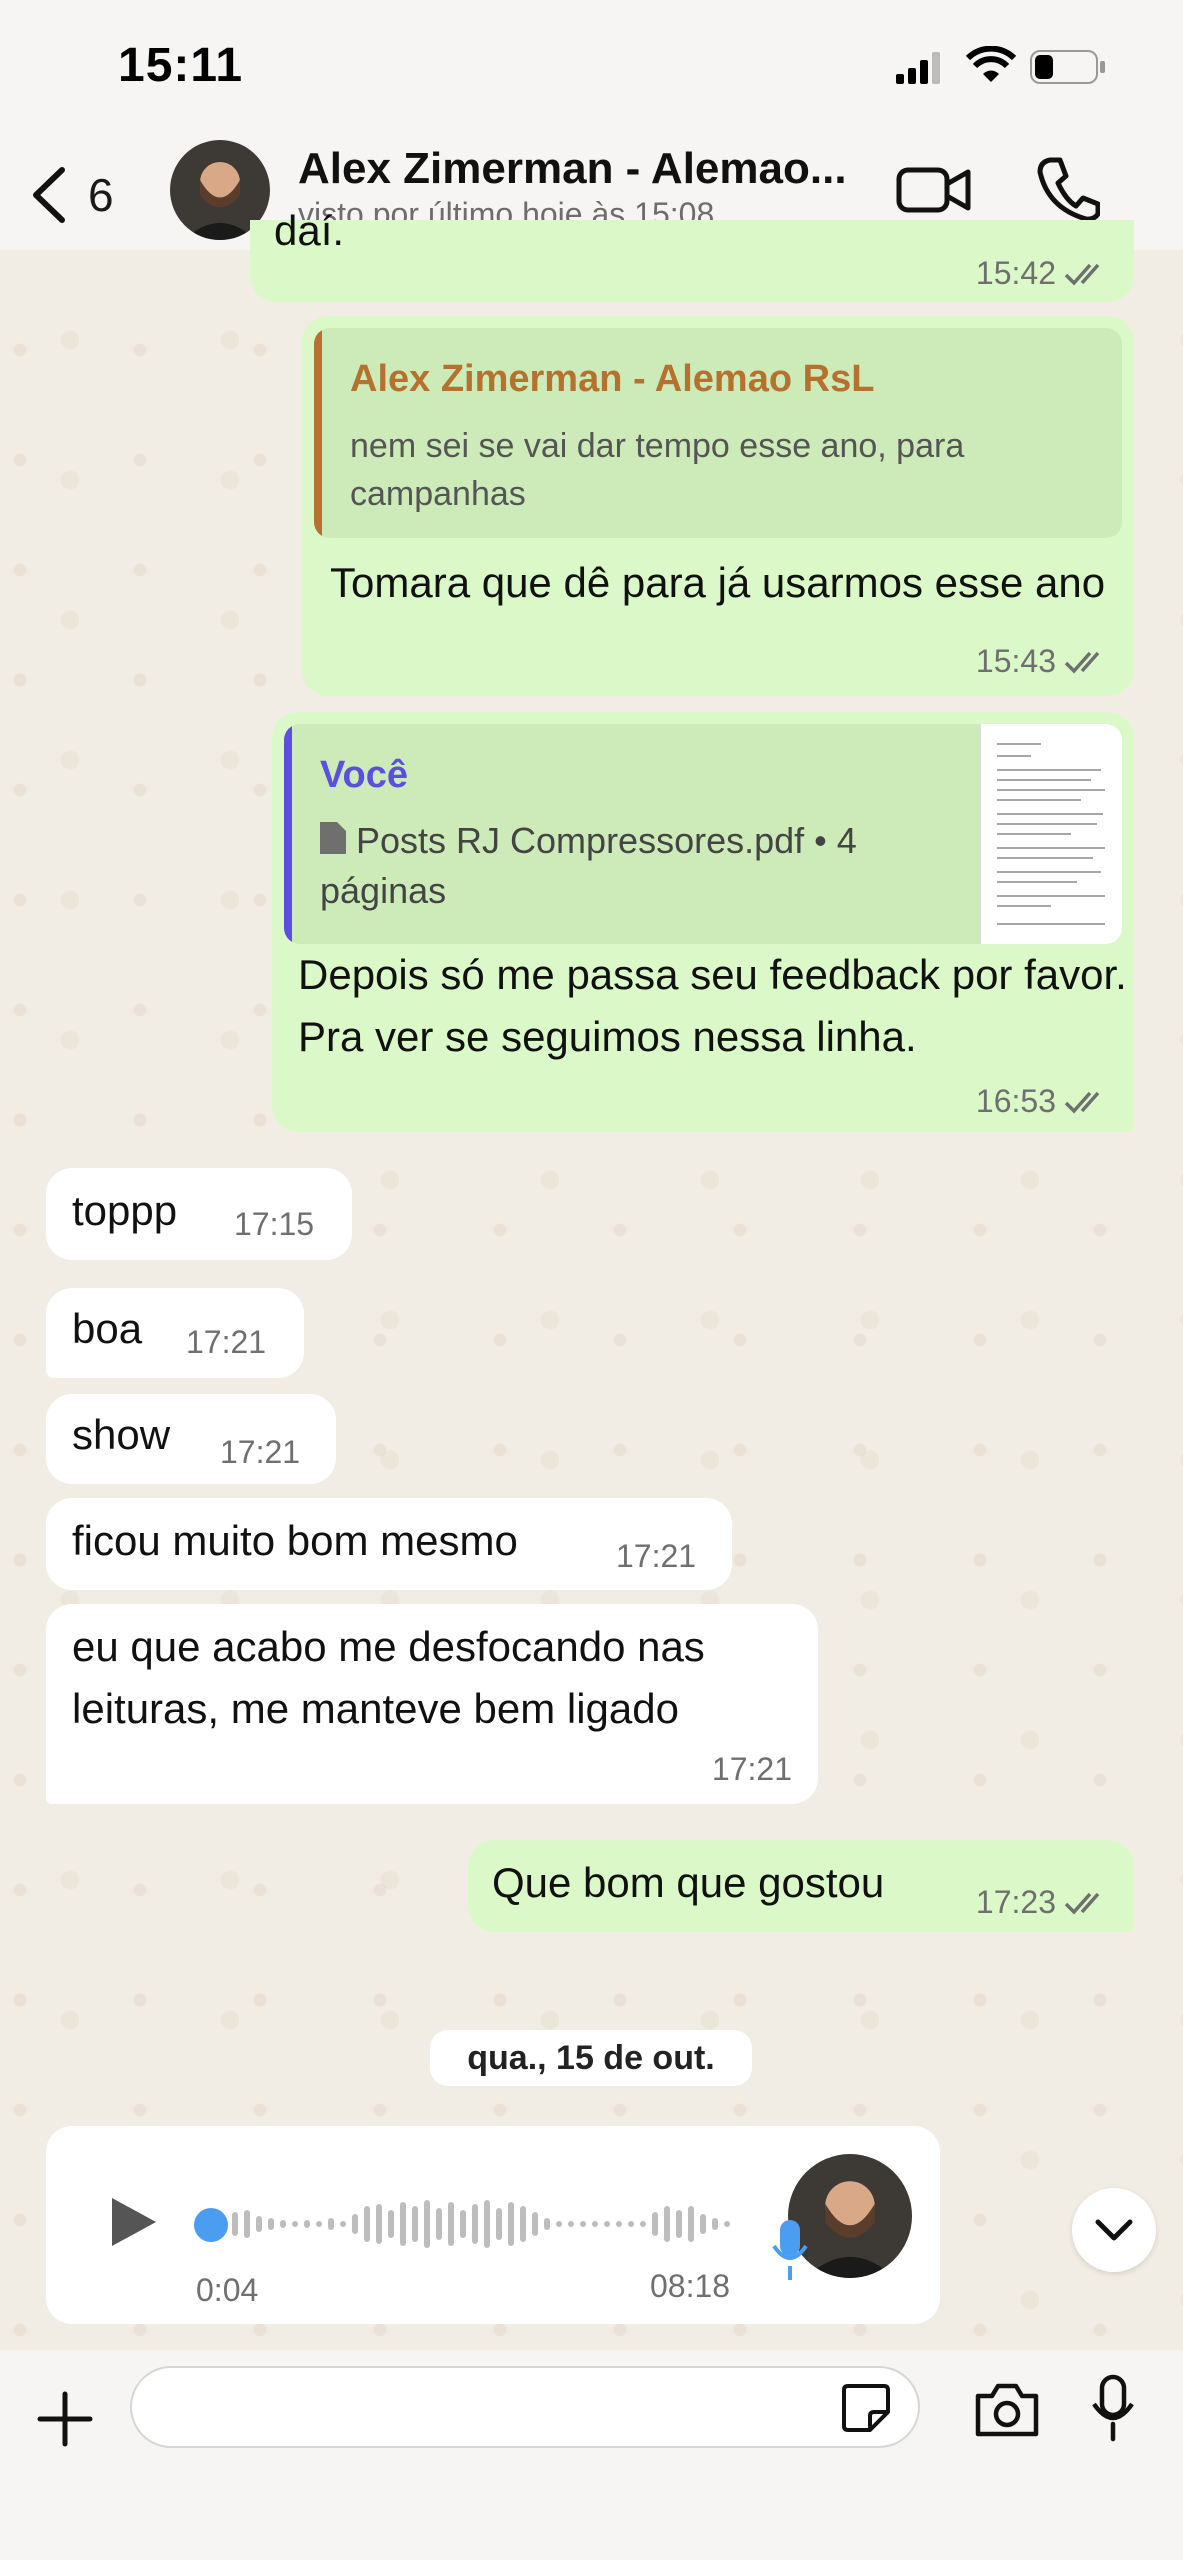  What do you see at coordinates (295, 1540) in the screenshot?
I see `message-text: ficou muito bom mesmo` at bounding box center [295, 1540].